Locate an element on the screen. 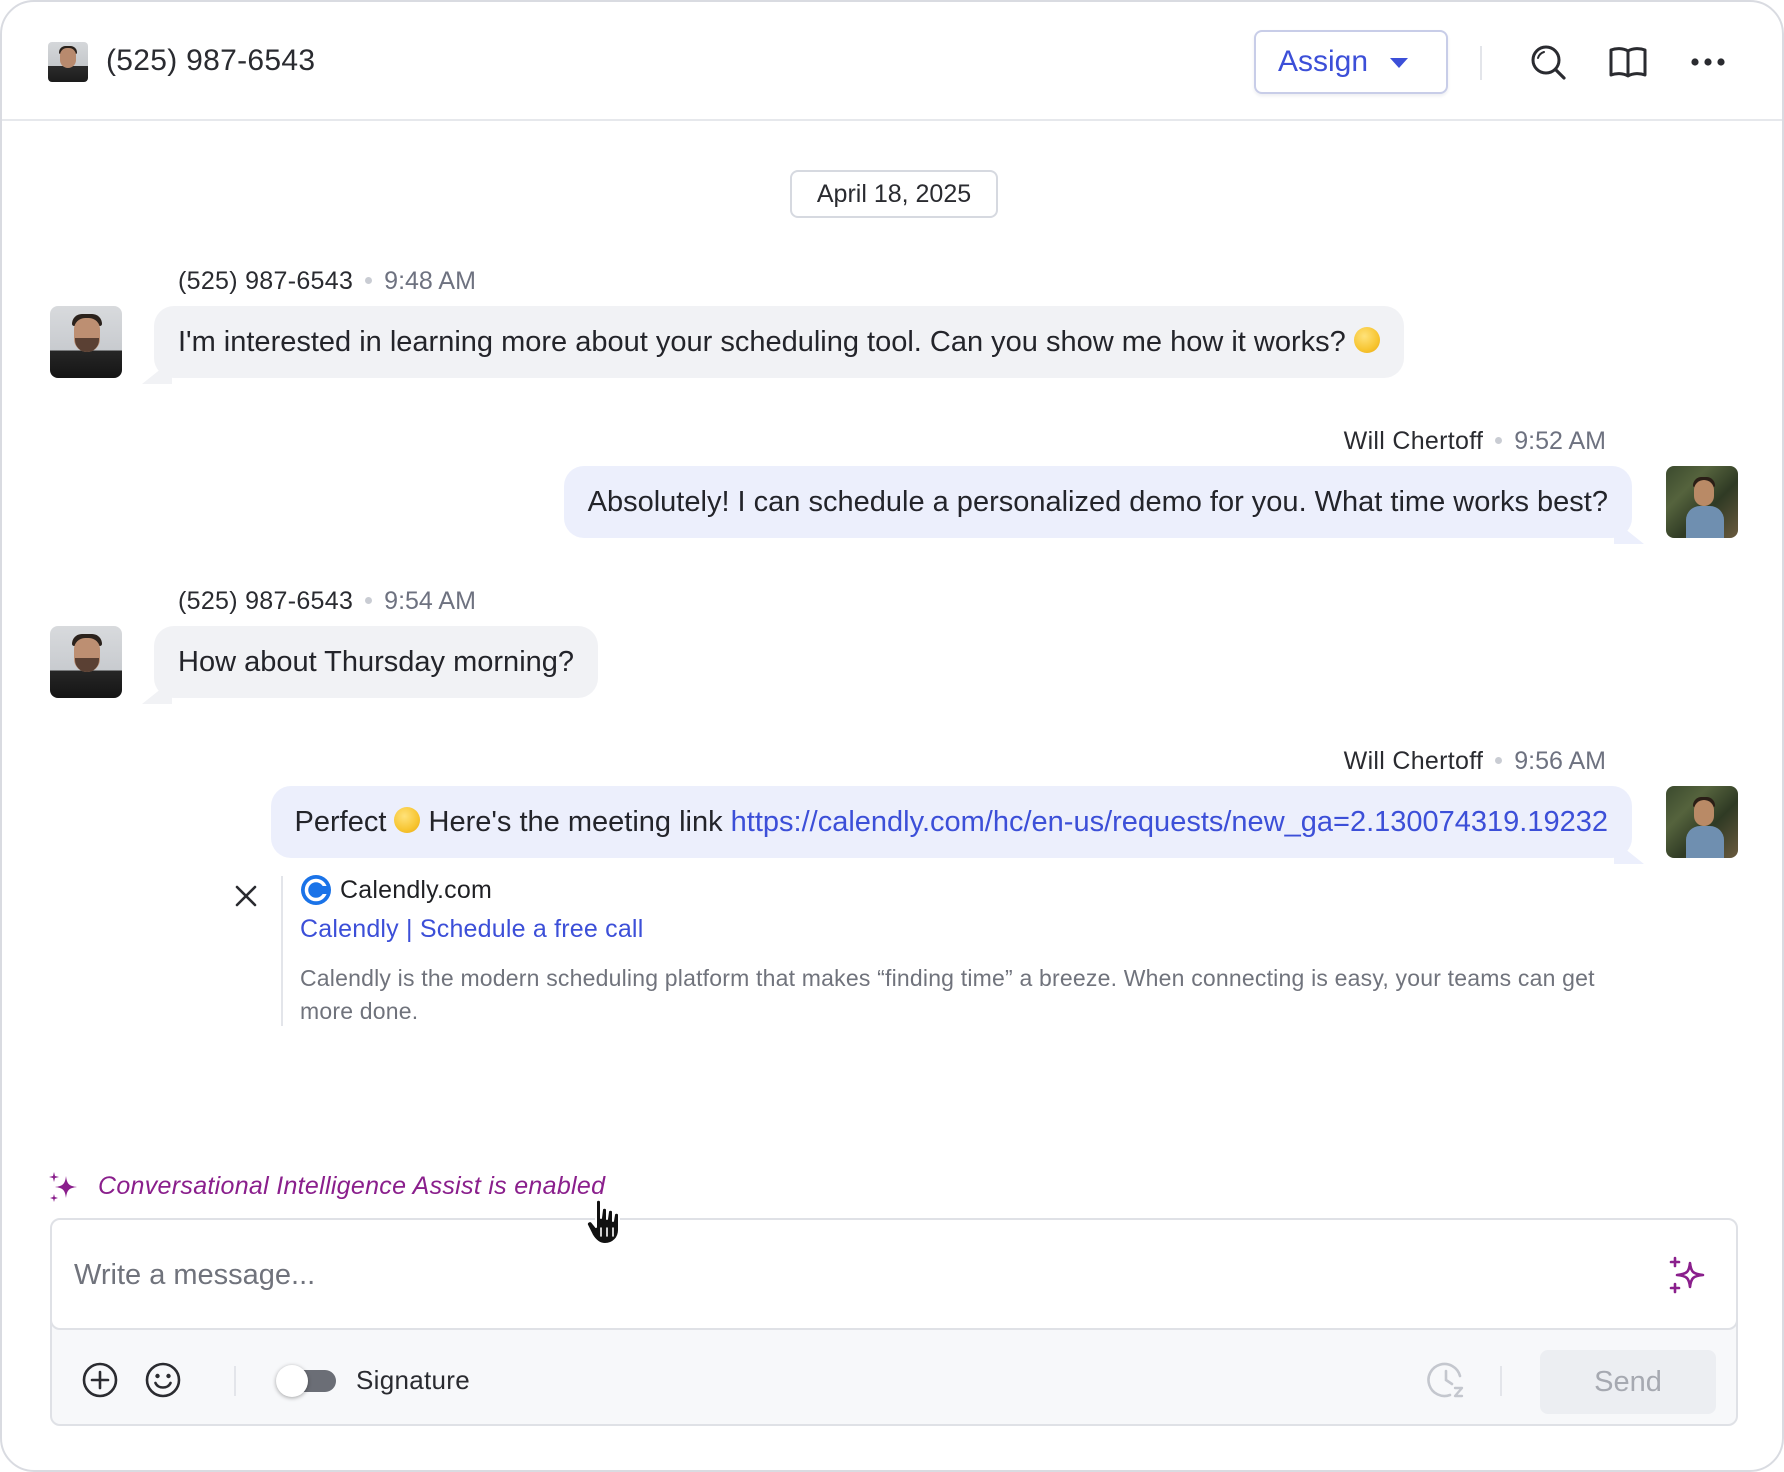 This screenshot has width=1784, height=1472. signature-toggle is located at coordinates (306, 1381).